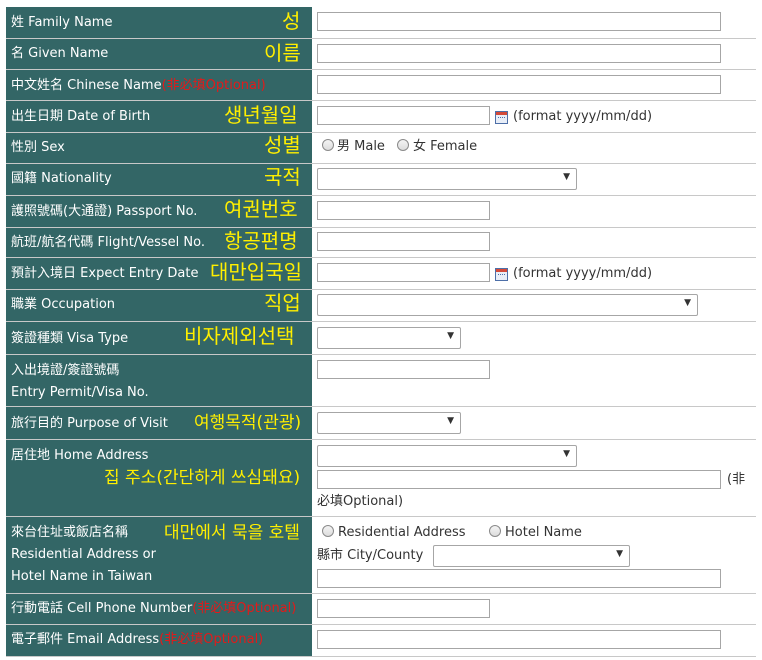  I want to click on label-en: Visa Type, so click(98, 338).